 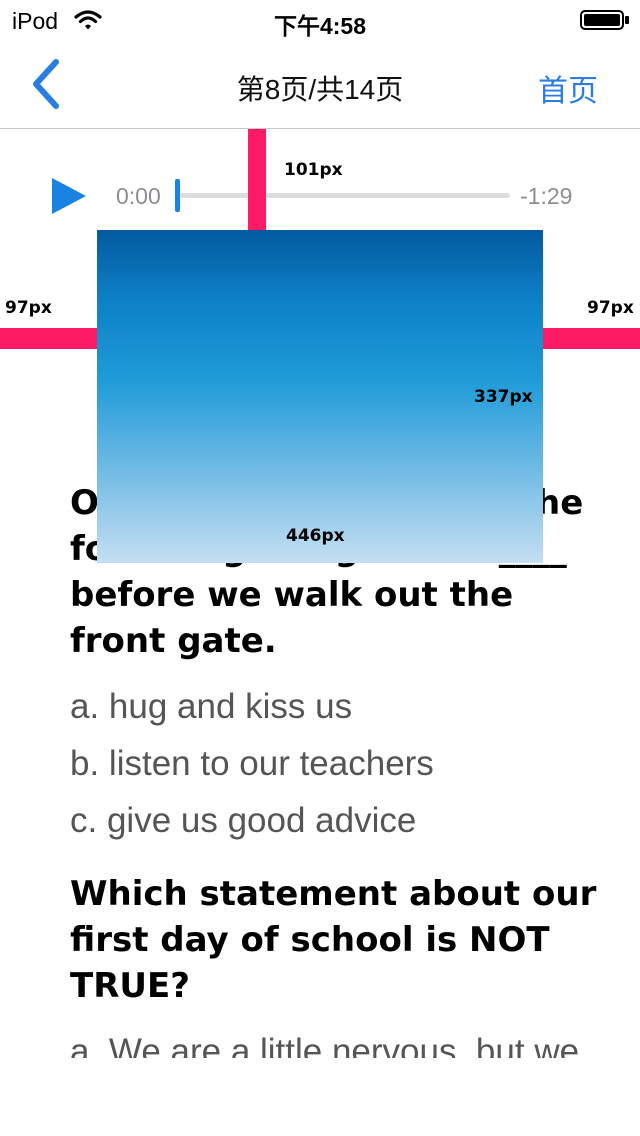 What do you see at coordinates (177, 195) in the screenshot?
I see `seek-thumb` at bounding box center [177, 195].